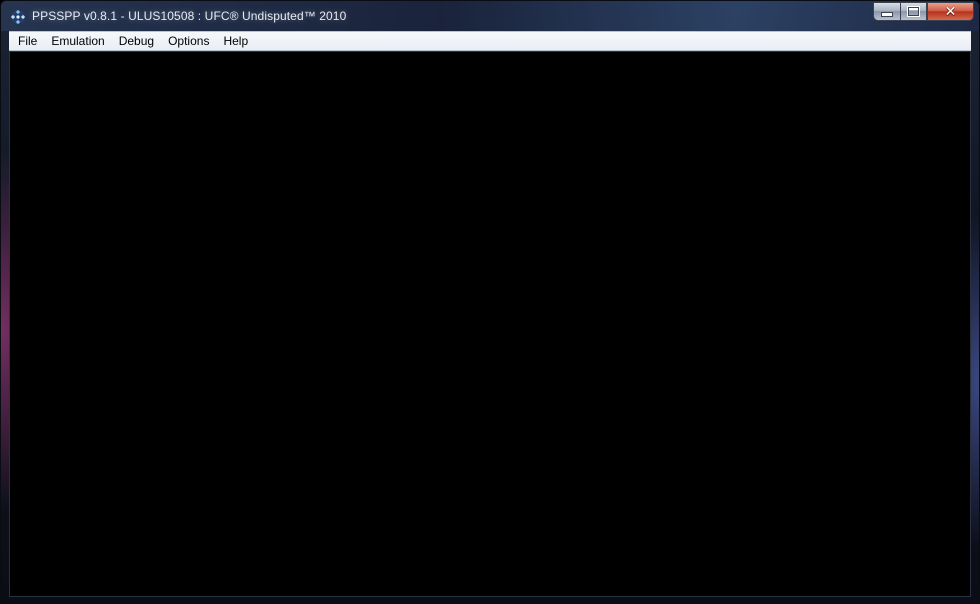  What do you see at coordinates (975, 317) in the screenshot?
I see `window-border-right` at bounding box center [975, 317].